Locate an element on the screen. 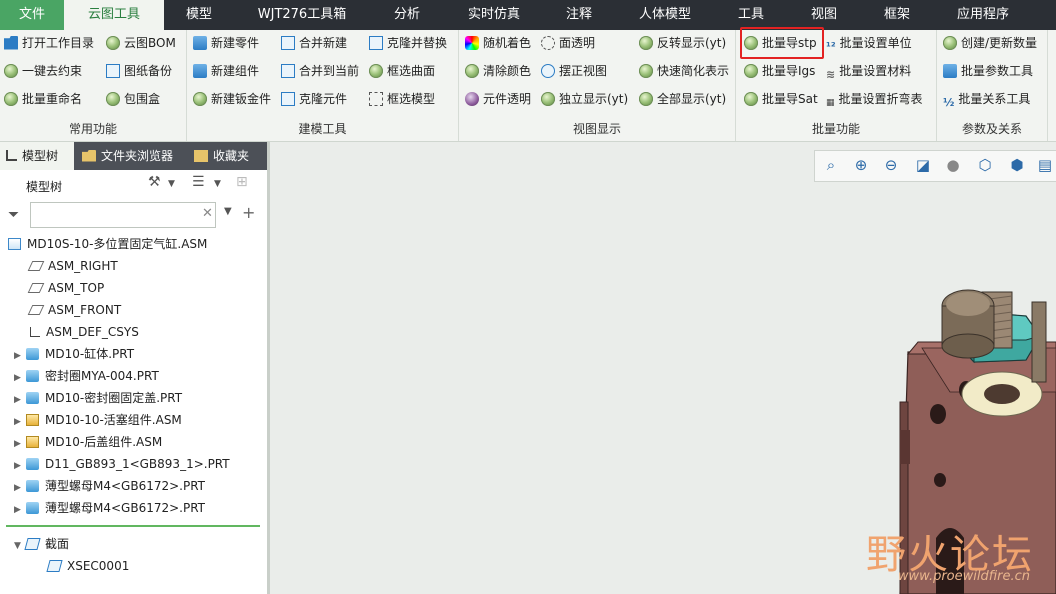 The width and height of the screenshot is (1056, 594). close-icon: ✕ is located at coordinates (207, 213).